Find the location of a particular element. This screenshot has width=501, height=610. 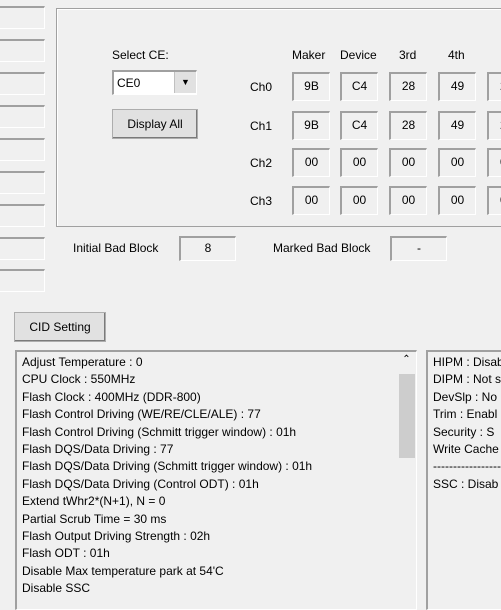

channel-label: Ch0 is located at coordinates (261, 87).